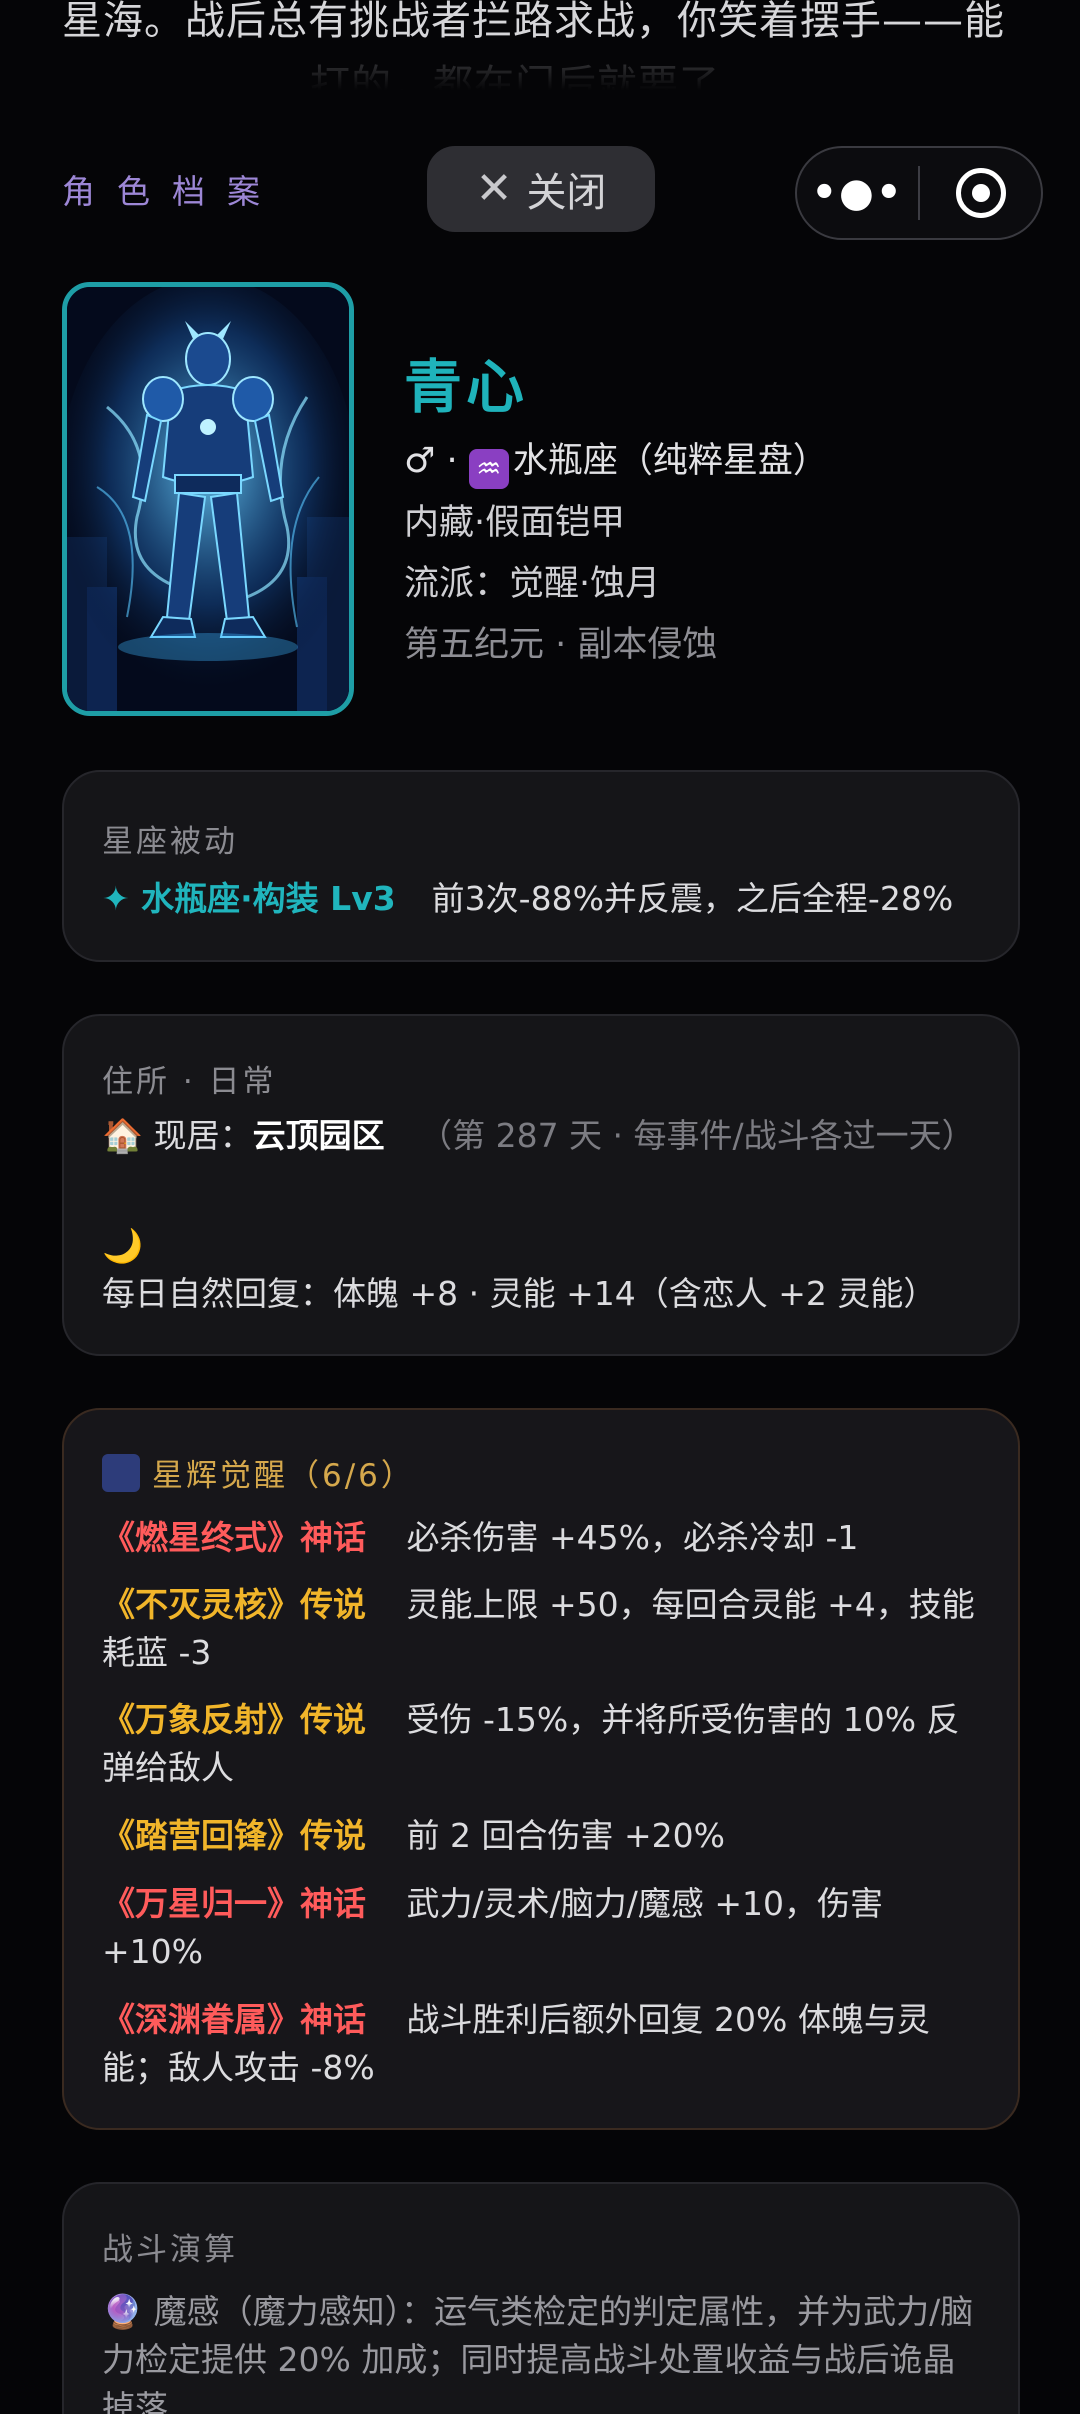  I want to click on card-title: 战斗演算, so click(170, 2250).